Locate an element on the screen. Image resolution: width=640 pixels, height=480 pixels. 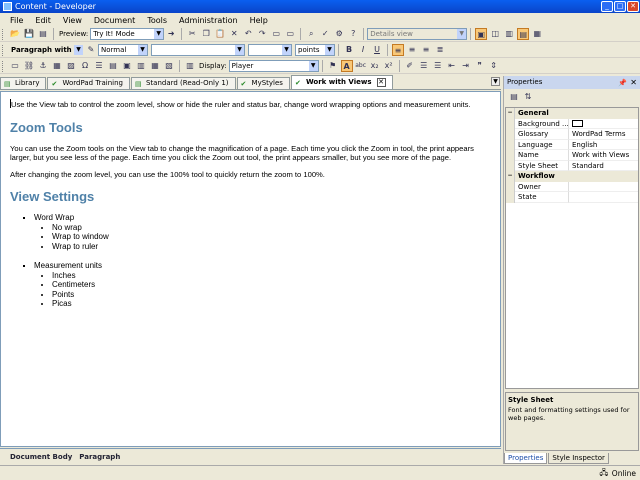
numbered-list-icon: ☰ is located at coordinates (424, 66).